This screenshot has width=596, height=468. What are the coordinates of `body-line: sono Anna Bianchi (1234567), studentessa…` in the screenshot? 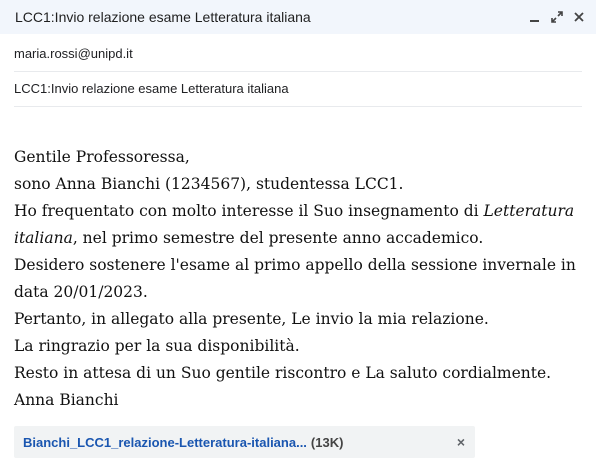 It's located at (209, 184).